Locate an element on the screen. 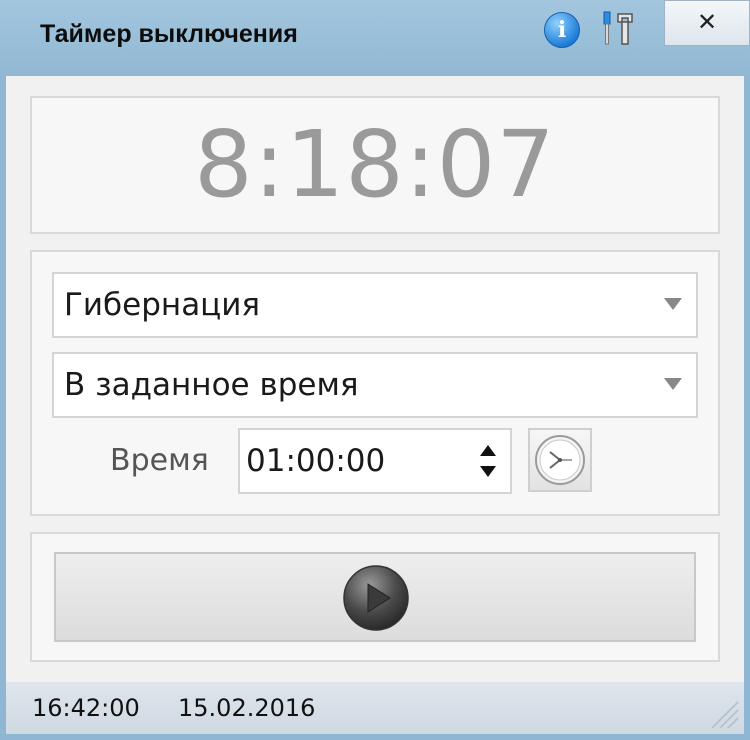  time-input: 01:00:00 is located at coordinates (375, 461).